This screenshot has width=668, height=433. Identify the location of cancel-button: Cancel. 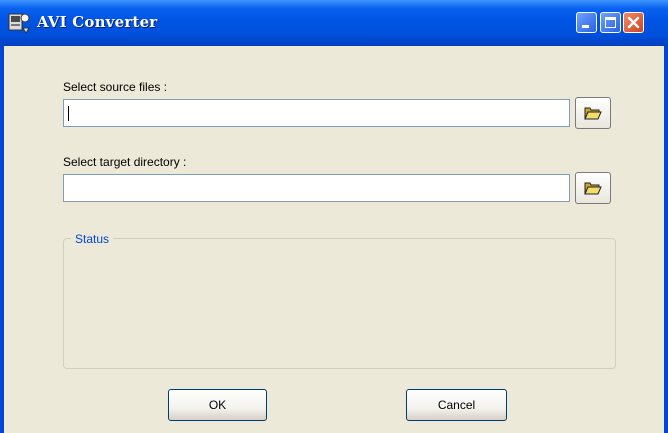
(456, 405).